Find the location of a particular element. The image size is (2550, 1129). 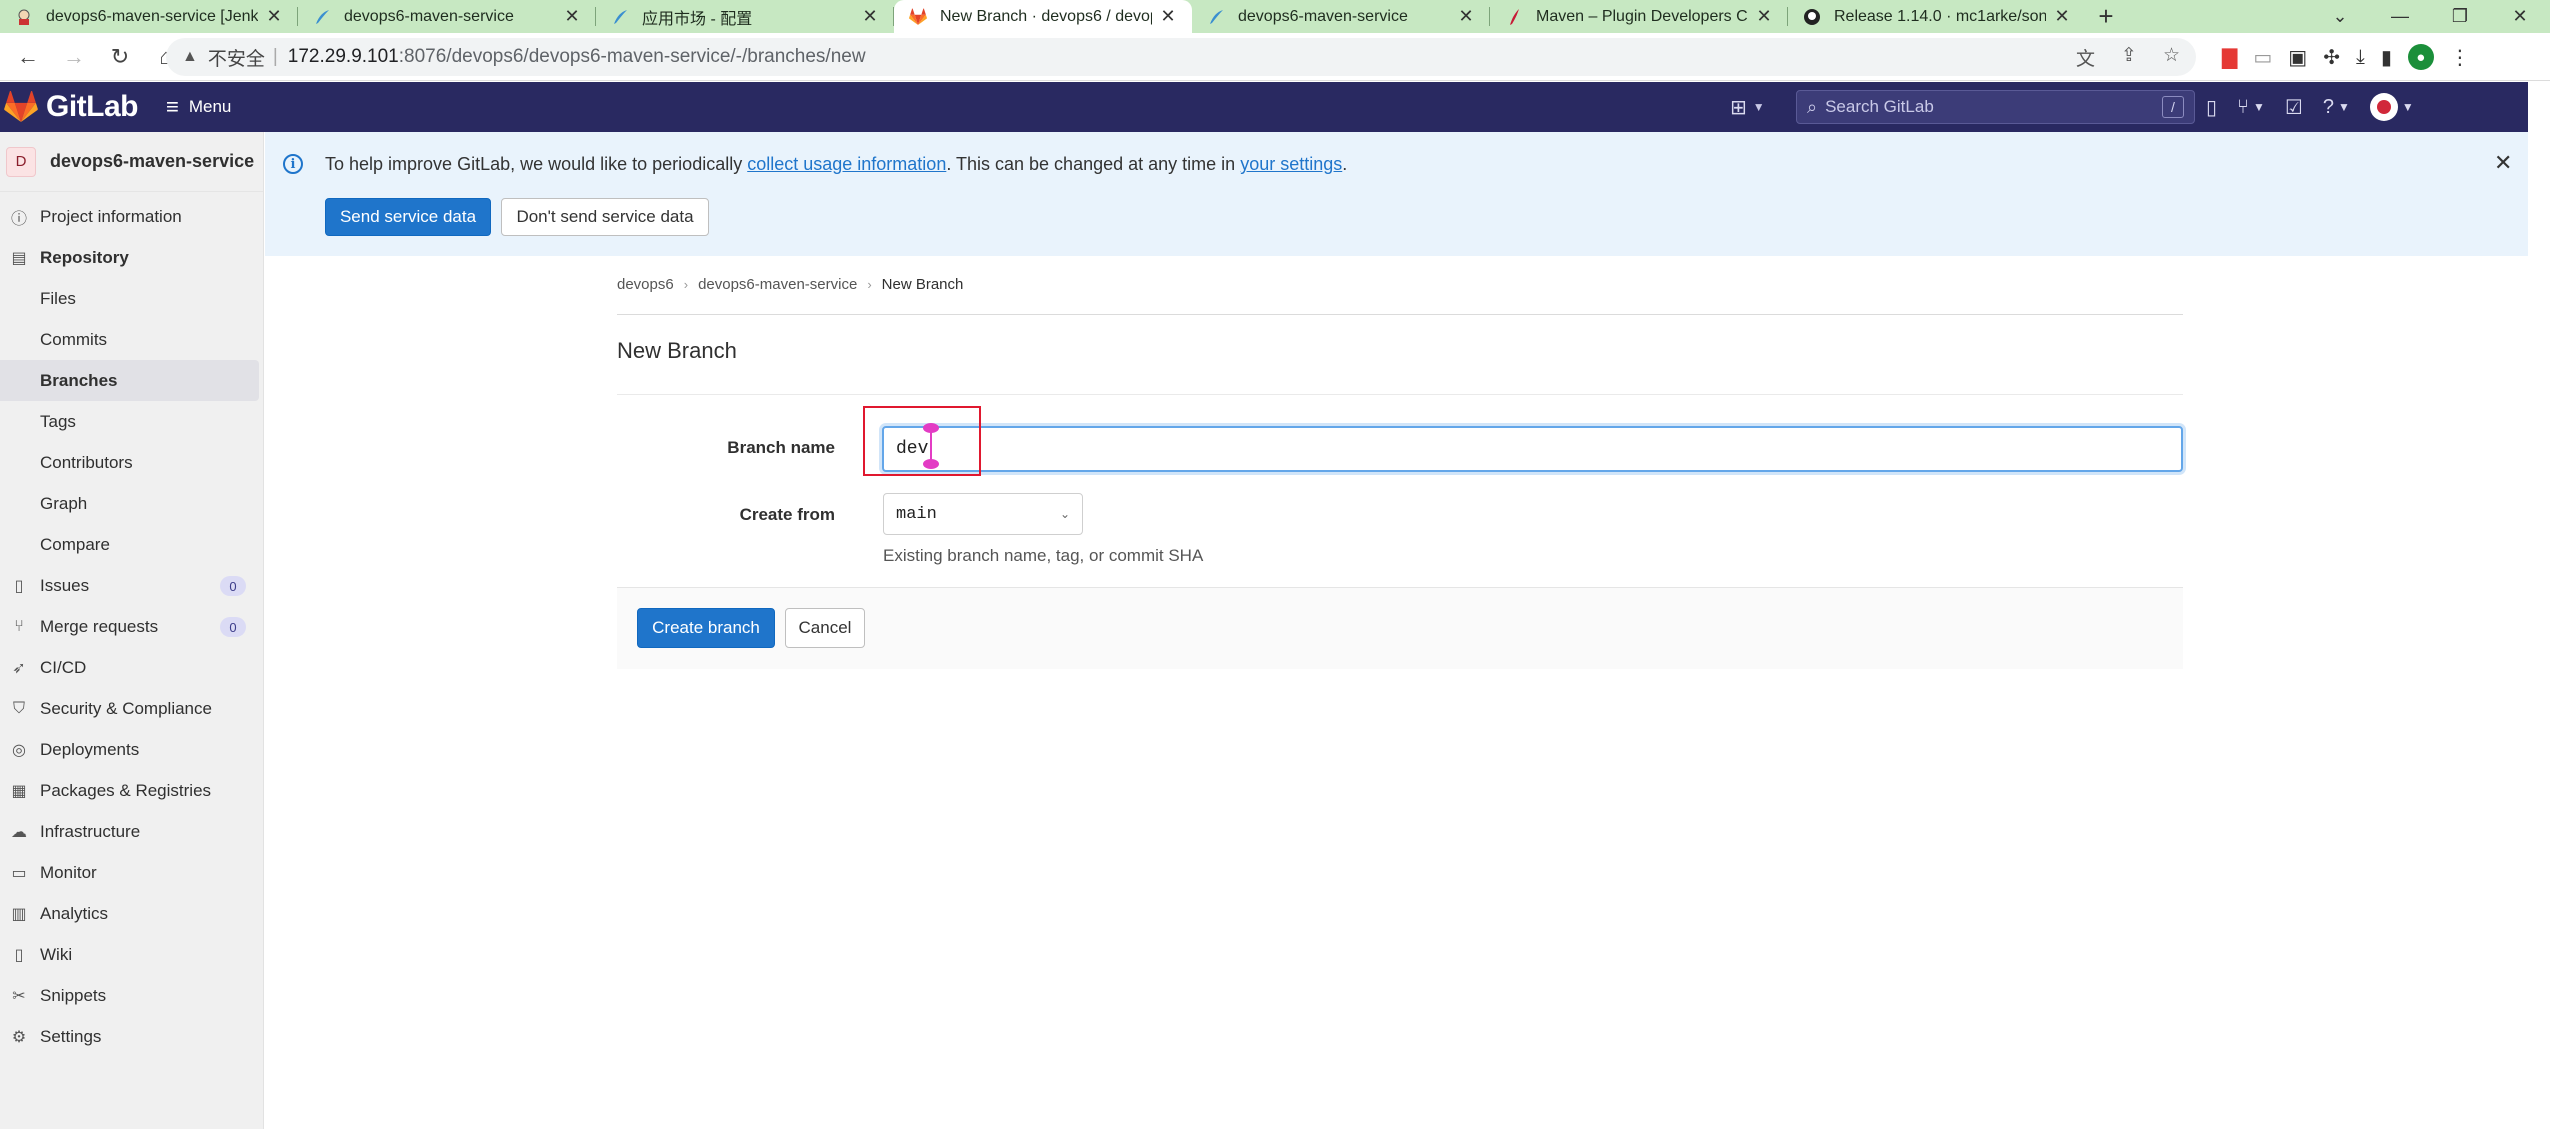

sidebar-item-label: Issues is located at coordinates (65, 585).